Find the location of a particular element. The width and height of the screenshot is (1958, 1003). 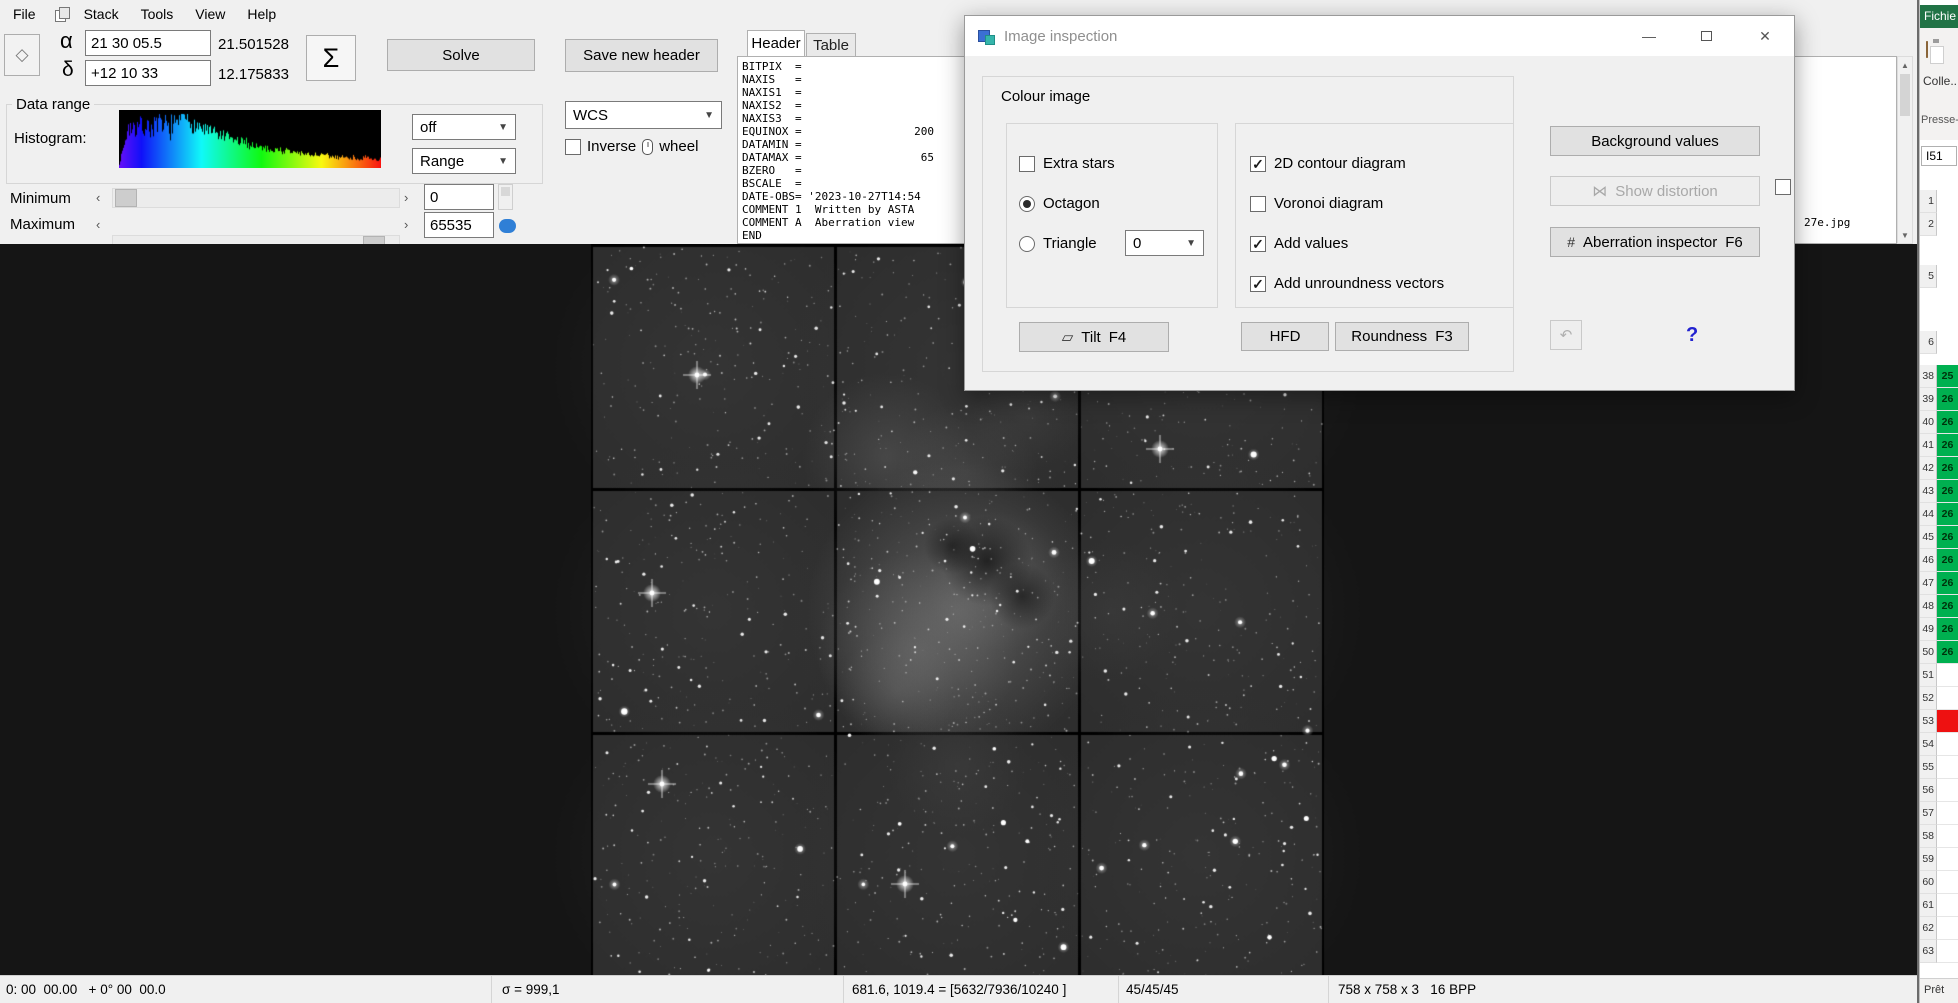

voronoi-checkbox is located at coordinates (1258, 203).